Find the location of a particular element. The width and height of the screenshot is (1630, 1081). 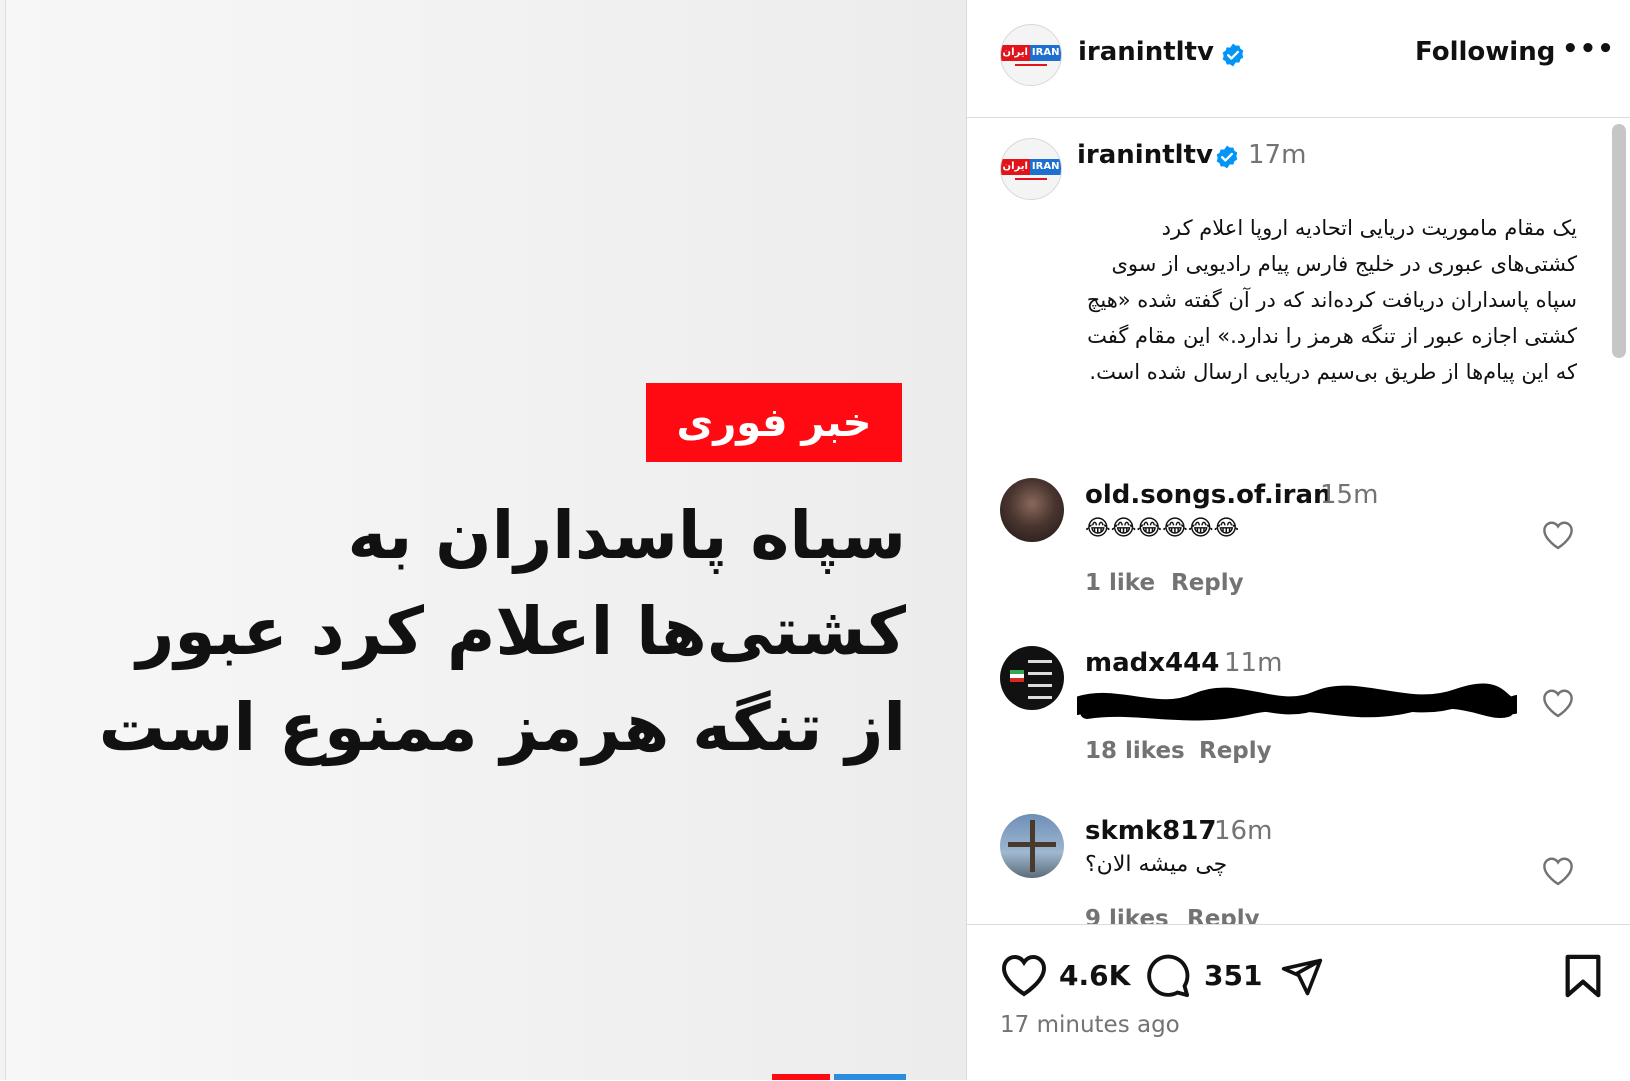

caption-time: 17m is located at coordinates (1277, 155).